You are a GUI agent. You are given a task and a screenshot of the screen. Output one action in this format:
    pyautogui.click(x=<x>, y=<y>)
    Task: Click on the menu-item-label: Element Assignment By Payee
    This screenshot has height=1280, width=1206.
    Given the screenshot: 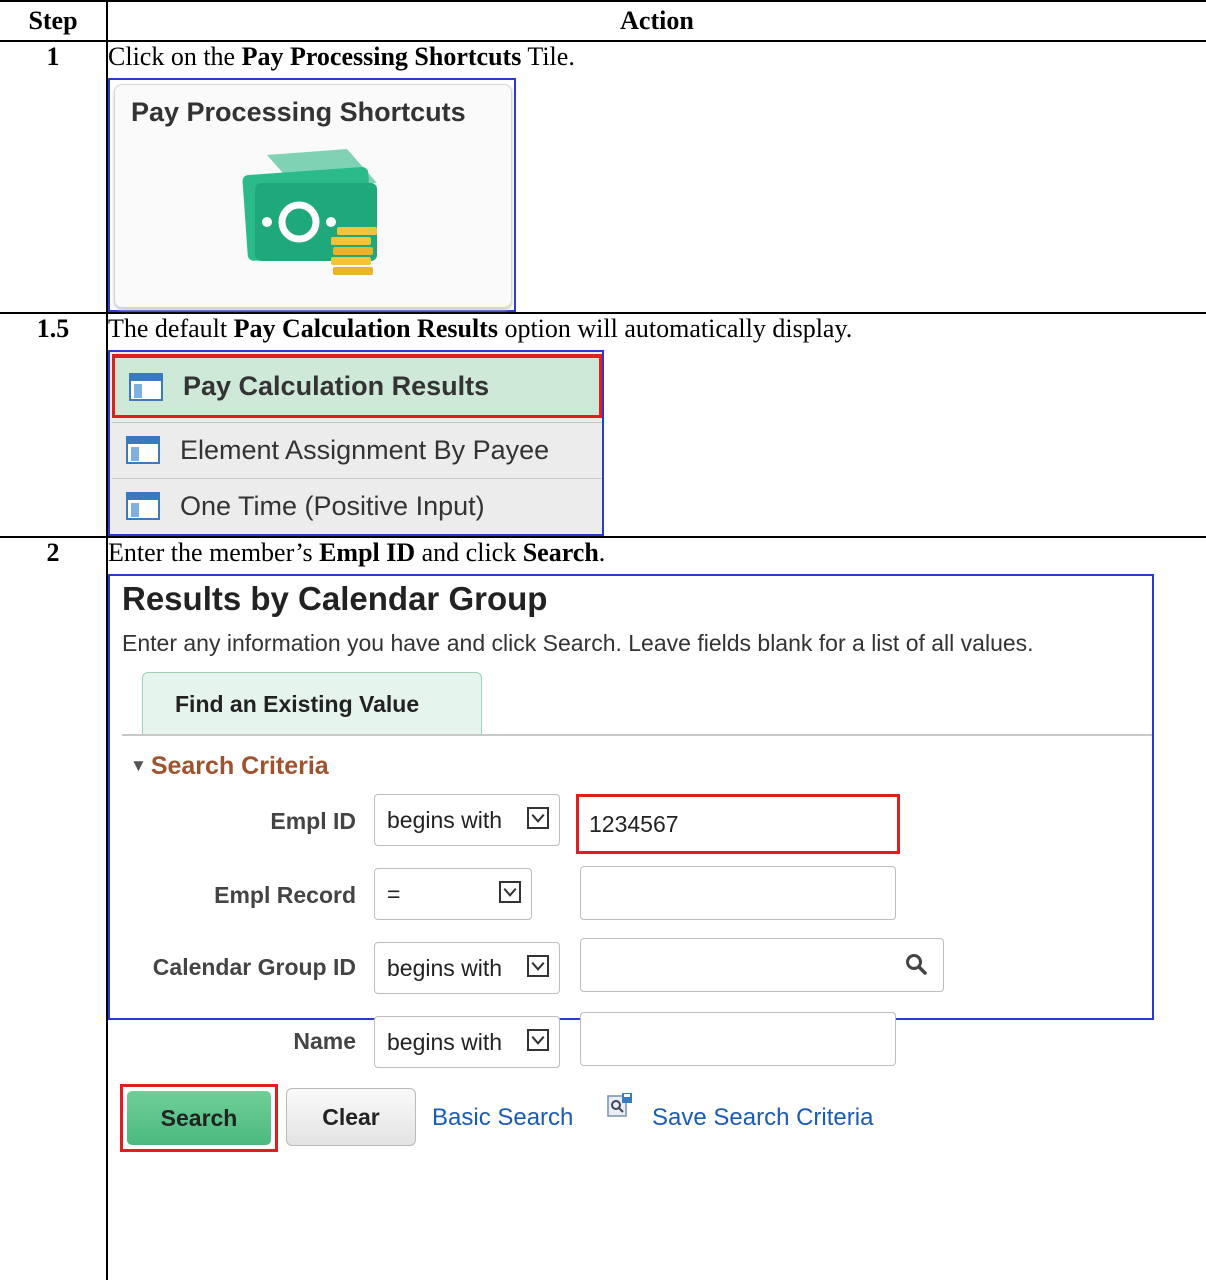 What is the action you would take?
    pyautogui.click(x=365, y=449)
    